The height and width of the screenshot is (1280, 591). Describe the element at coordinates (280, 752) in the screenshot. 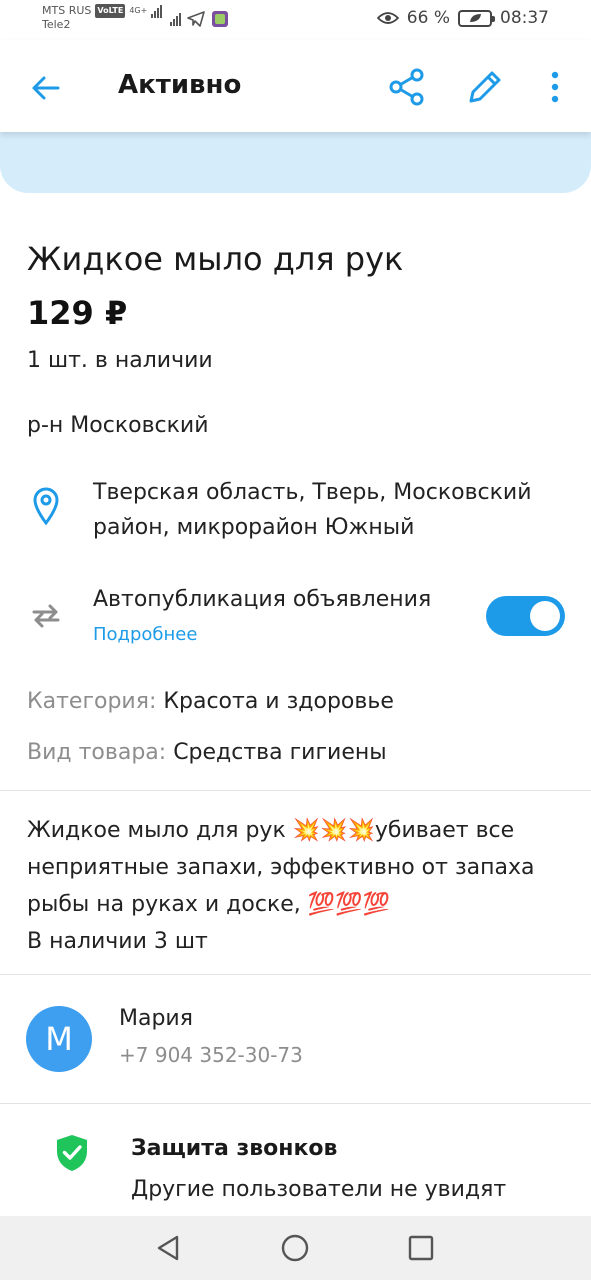

I see `kind-value: Средства гигиены` at that location.